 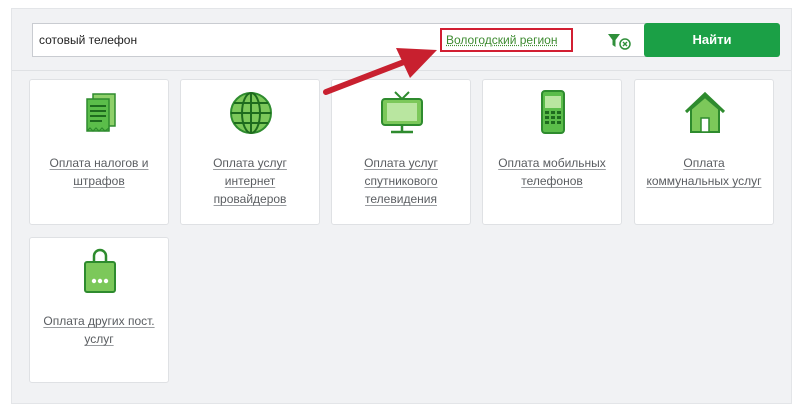 I want to click on service-tile-mobile: Оплата мобильных телефонов, so click(x=552, y=152).